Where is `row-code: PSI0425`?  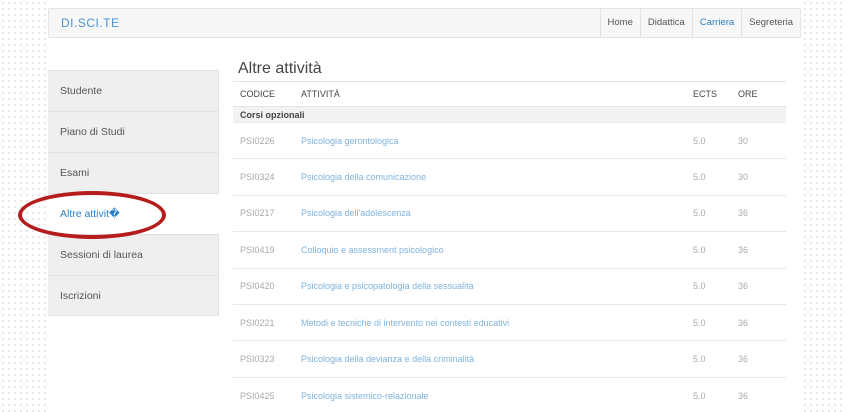 row-code: PSI0425 is located at coordinates (267, 394).